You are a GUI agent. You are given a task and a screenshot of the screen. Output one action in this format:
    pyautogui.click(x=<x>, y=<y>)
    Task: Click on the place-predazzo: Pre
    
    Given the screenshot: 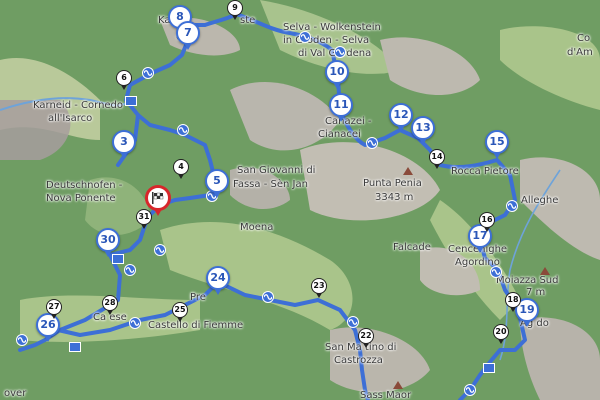 What is the action you would take?
    pyautogui.click(x=198, y=297)
    